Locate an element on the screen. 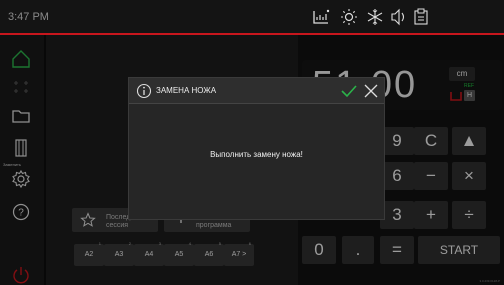 This screenshot has height=285, width=504. confirm-check-icon is located at coordinates (349, 91).